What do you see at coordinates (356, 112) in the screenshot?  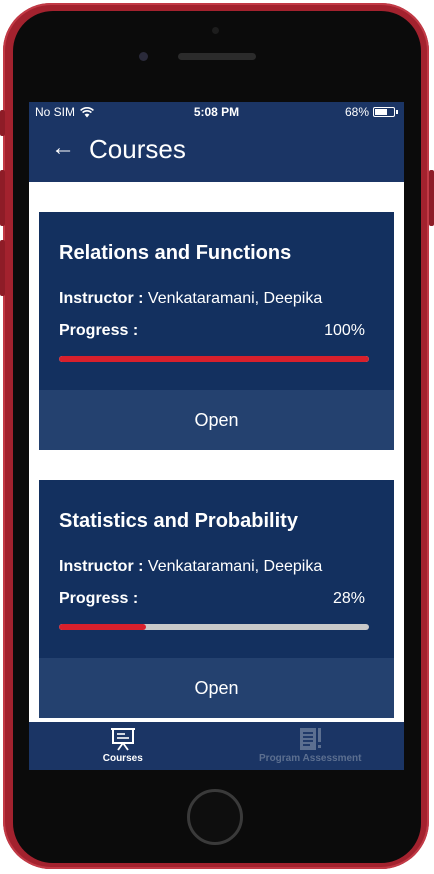 I see `battery-percent: 68%` at bounding box center [356, 112].